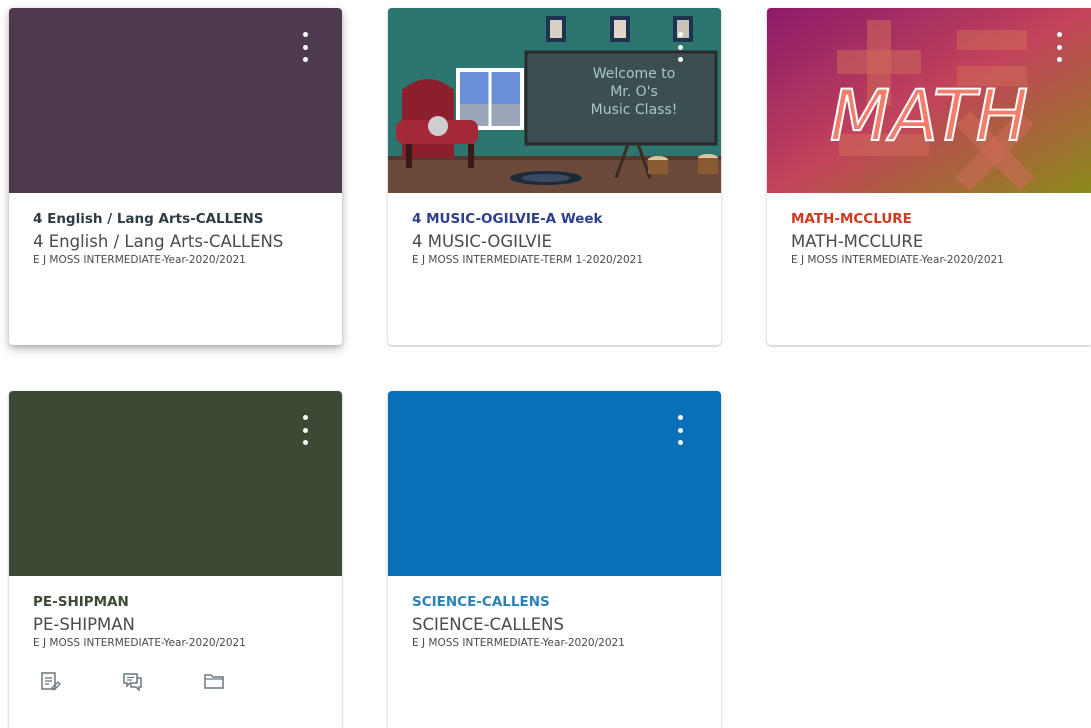 The height and width of the screenshot is (728, 1091). I want to click on card-header: MATH, so click(929, 100).